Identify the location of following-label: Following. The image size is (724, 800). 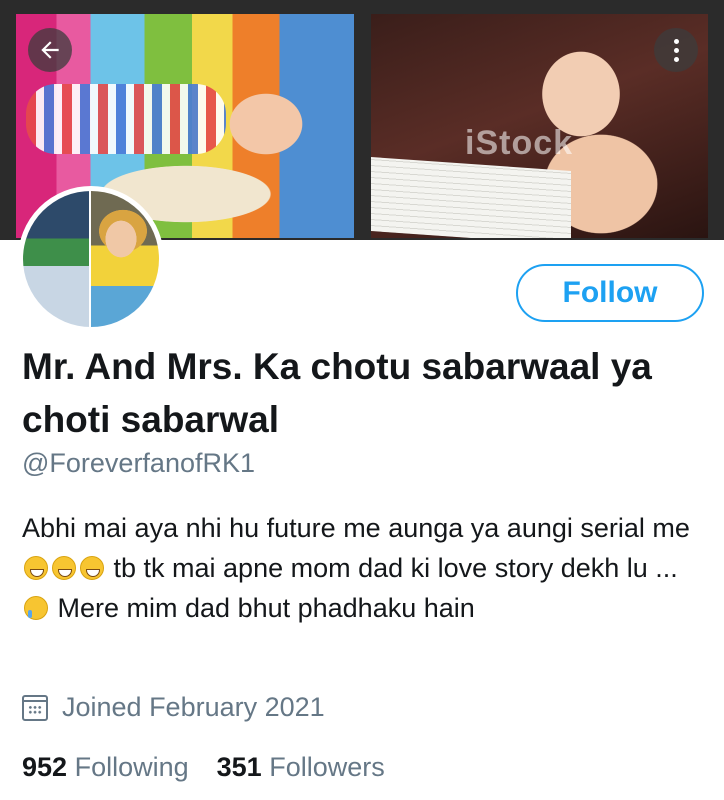
(131, 767).